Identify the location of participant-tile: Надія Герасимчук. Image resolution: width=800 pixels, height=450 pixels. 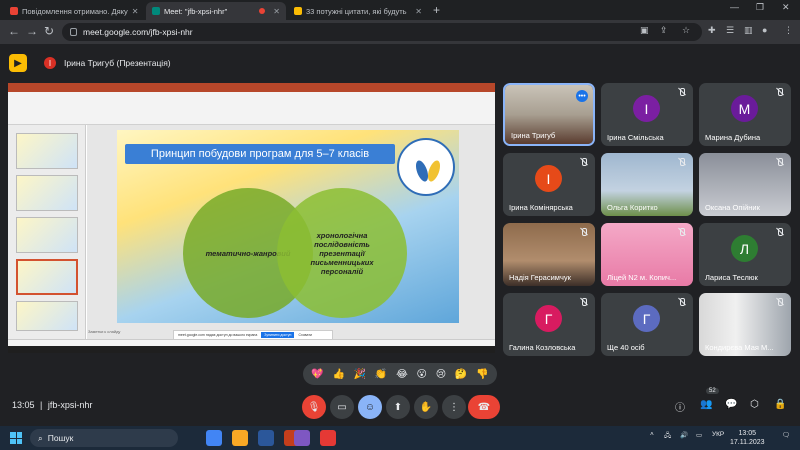
(549, 254).